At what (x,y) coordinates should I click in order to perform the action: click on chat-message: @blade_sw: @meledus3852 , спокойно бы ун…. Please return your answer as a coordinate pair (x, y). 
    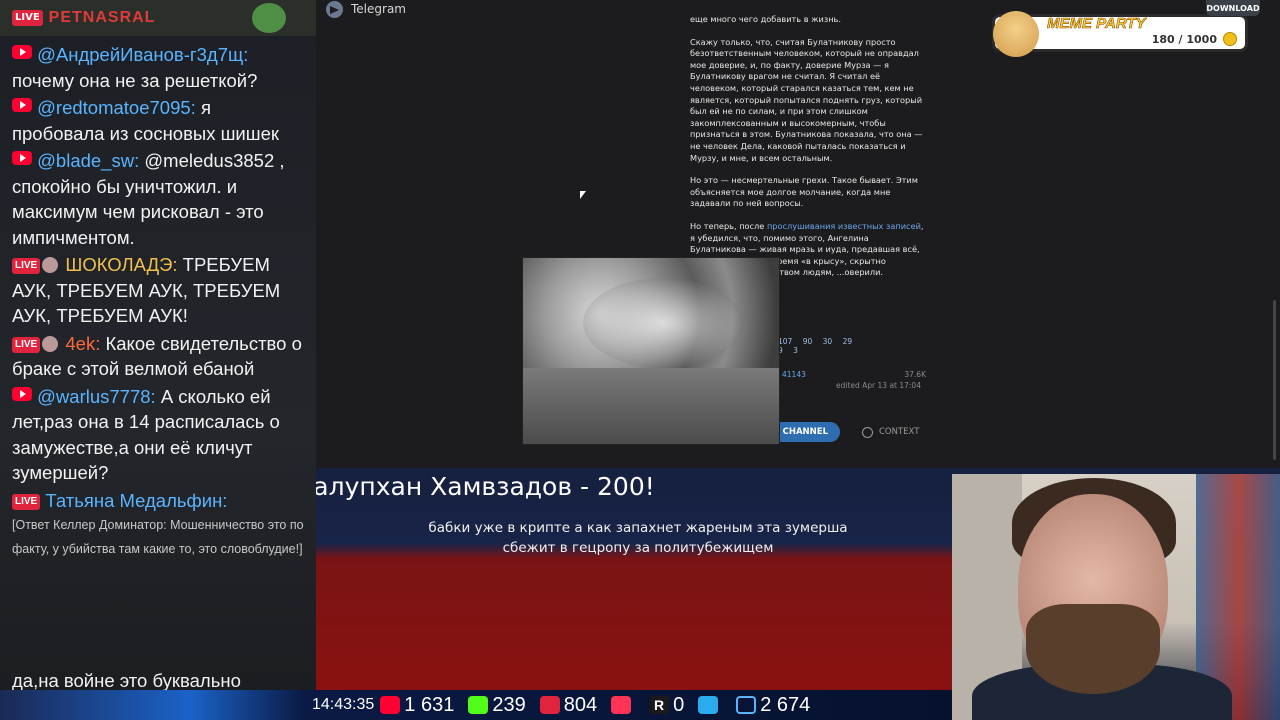
    Looking at the image, I should click on (160, 199).